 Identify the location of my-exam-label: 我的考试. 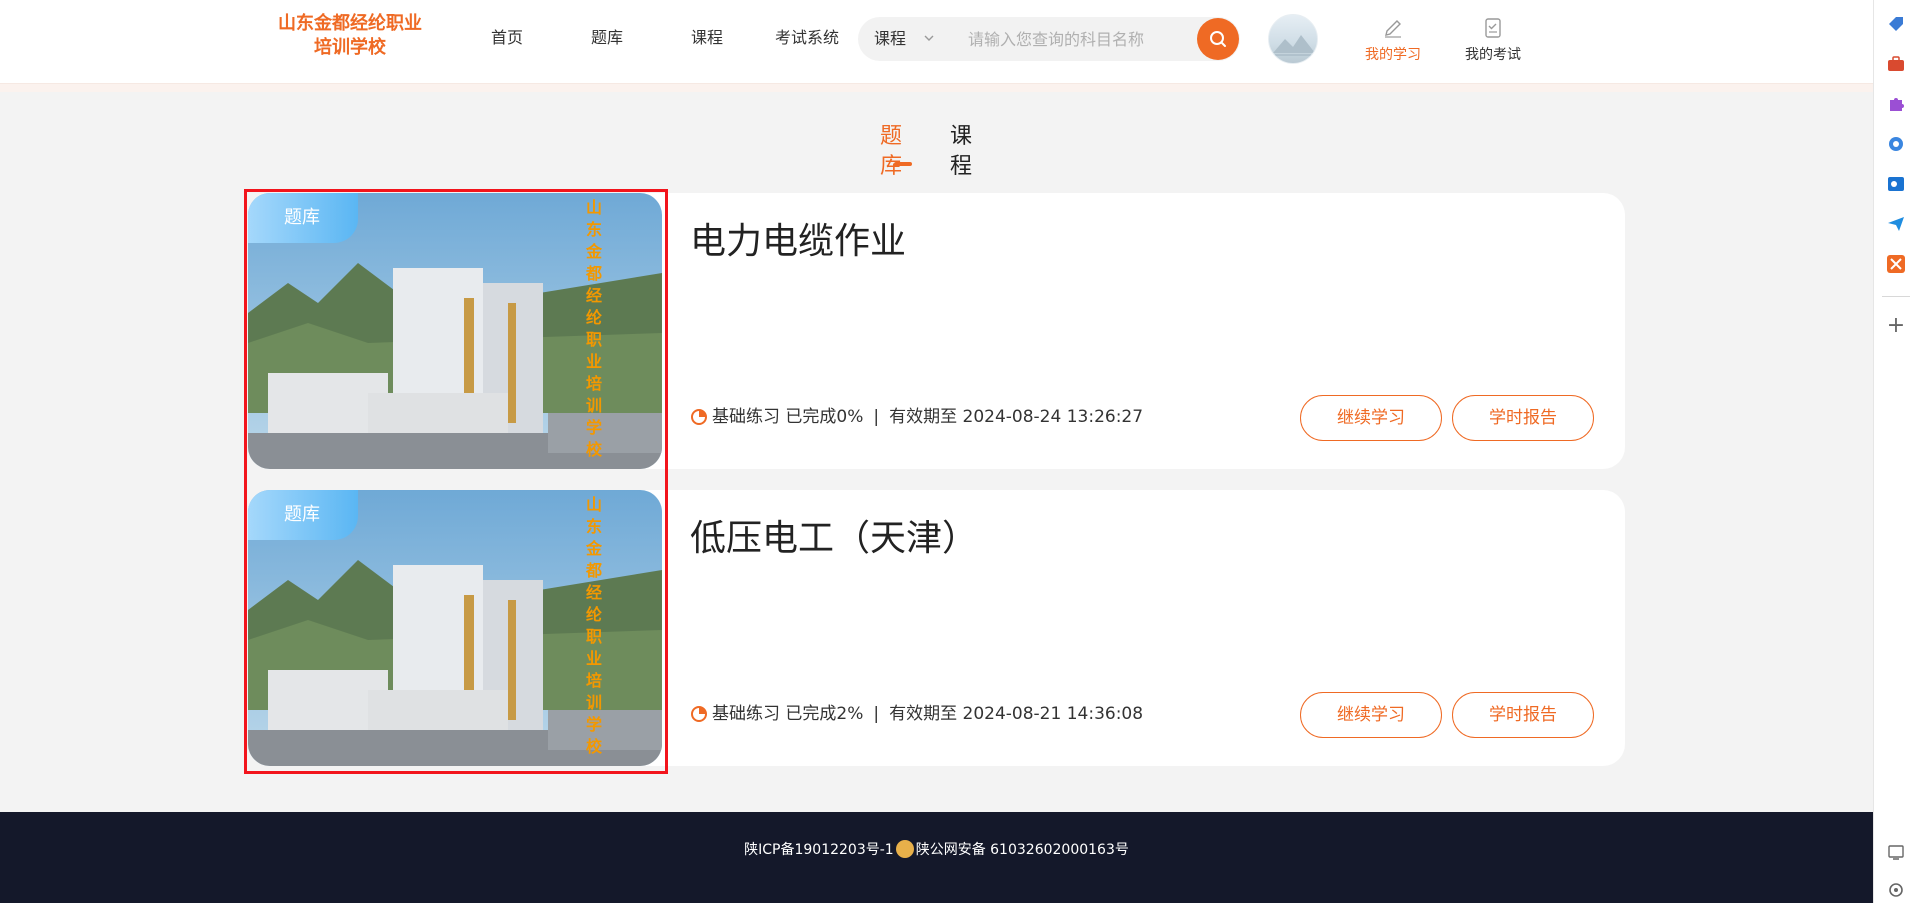
(1493, 55).